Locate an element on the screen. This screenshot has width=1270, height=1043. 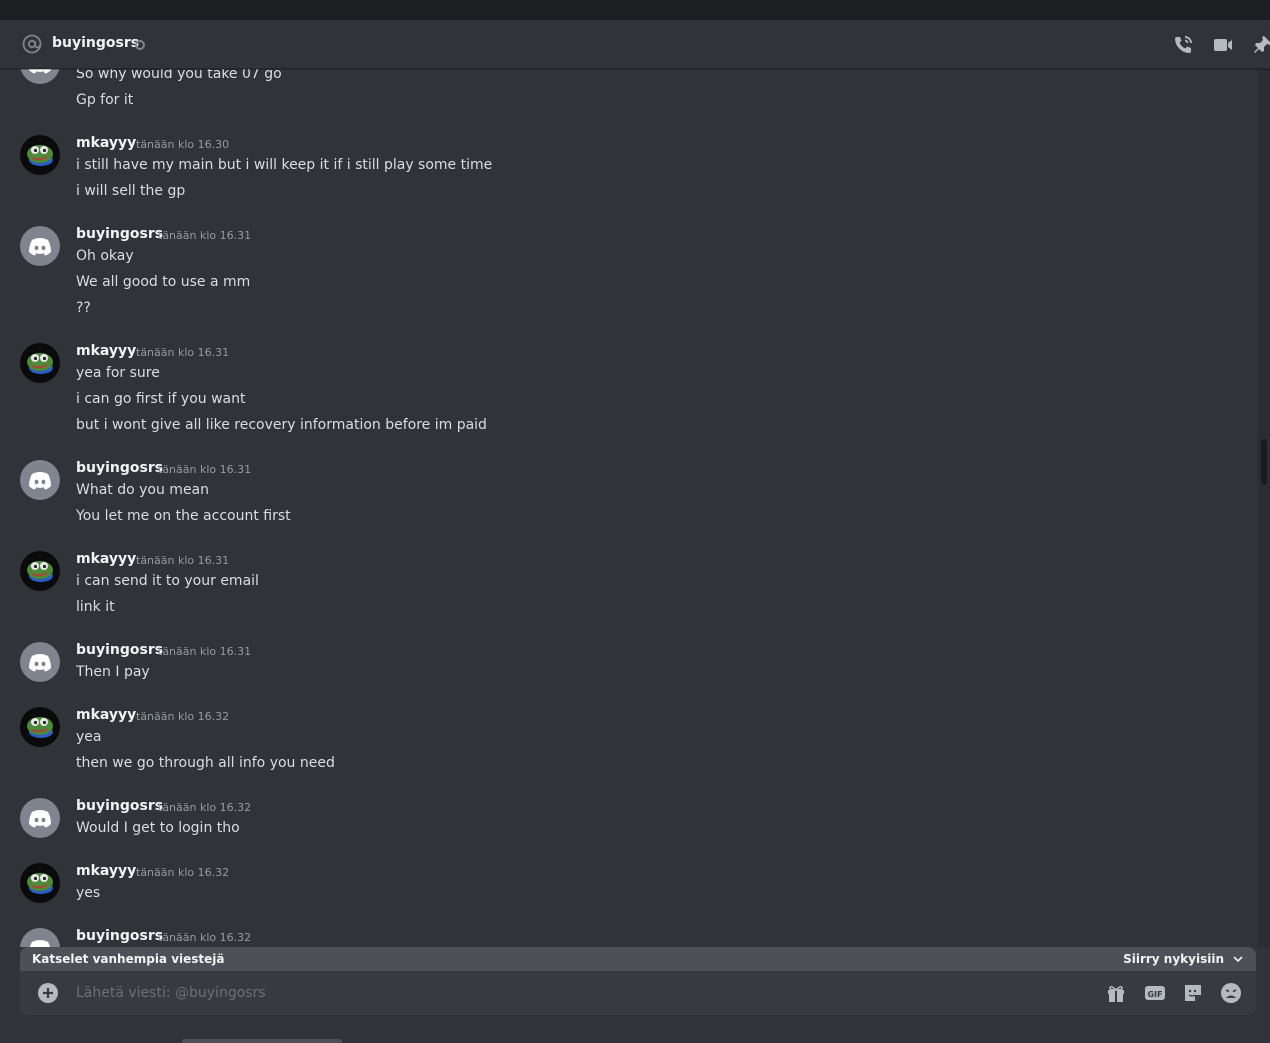
message-composer: GIF is located at coordinates (638, 993).